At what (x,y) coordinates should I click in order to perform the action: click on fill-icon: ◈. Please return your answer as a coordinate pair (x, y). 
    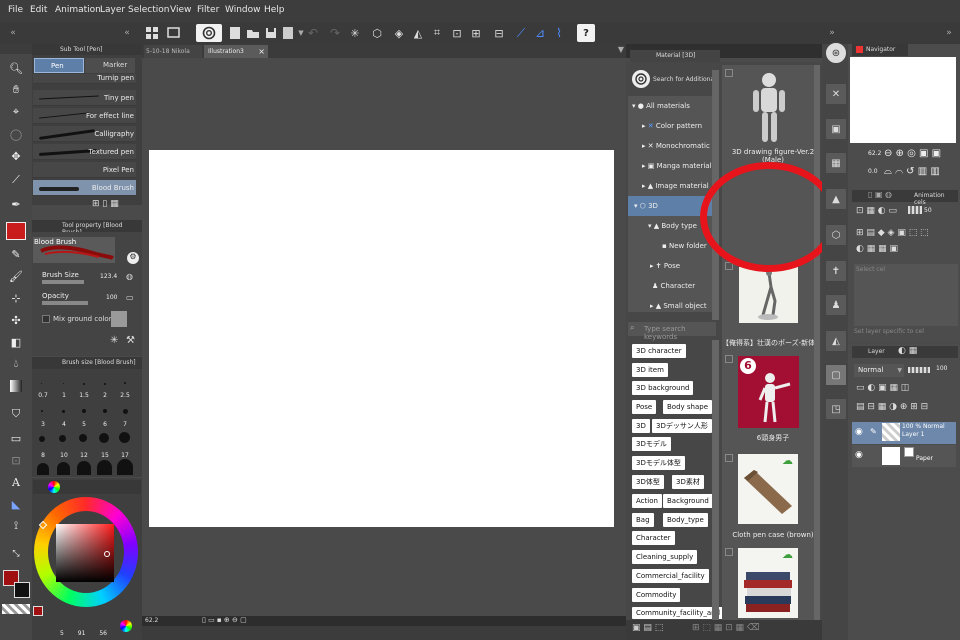
    Looking at the image, I should click on (399, 33).